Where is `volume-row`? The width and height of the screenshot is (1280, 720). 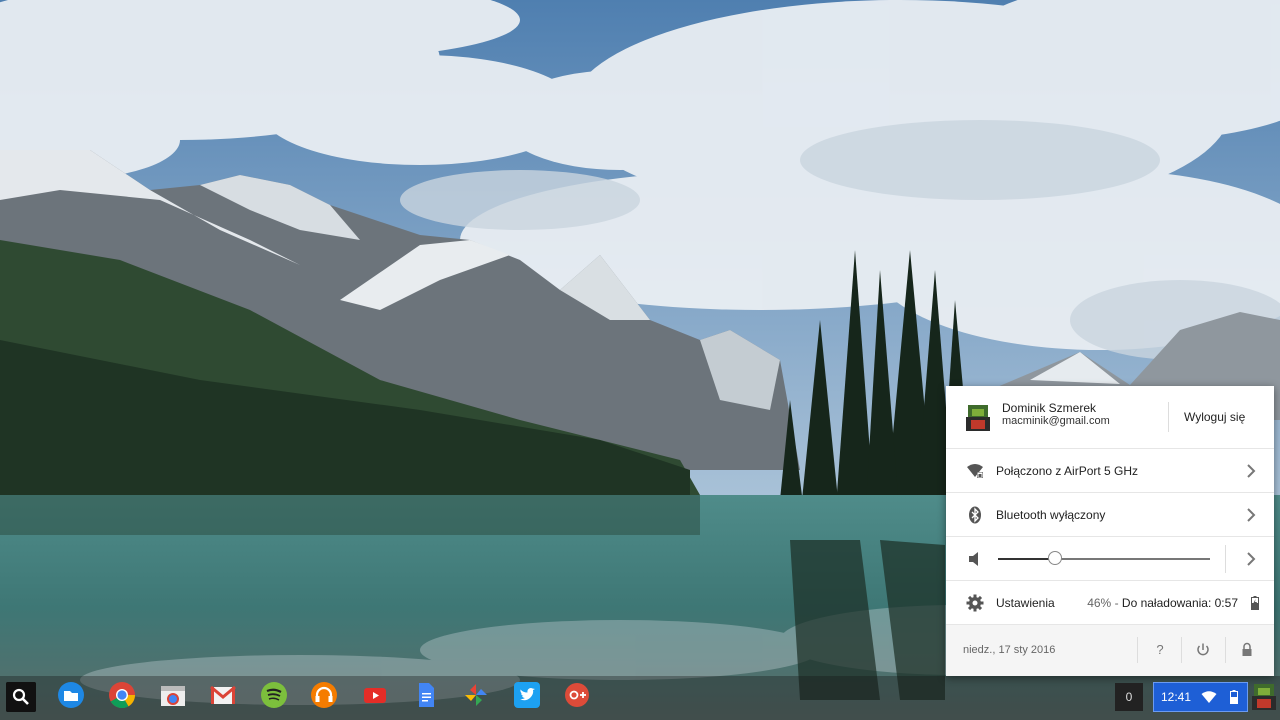 volume-row is located at coordinates (1110, 559).